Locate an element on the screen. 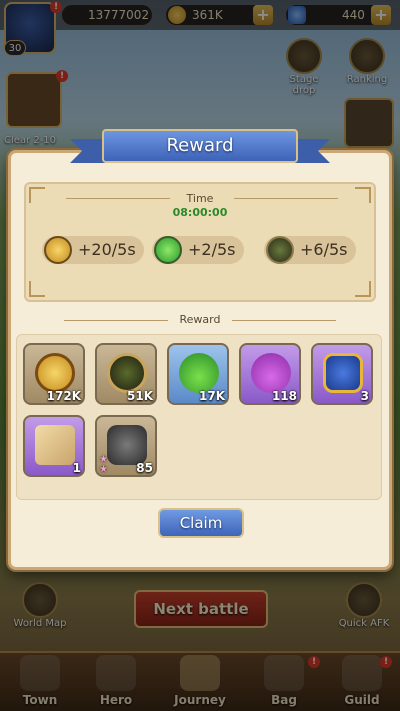 The height and width of the screenshot is (711, 400). reward-item-scroll: 1 is located at coordinates (54, 446).